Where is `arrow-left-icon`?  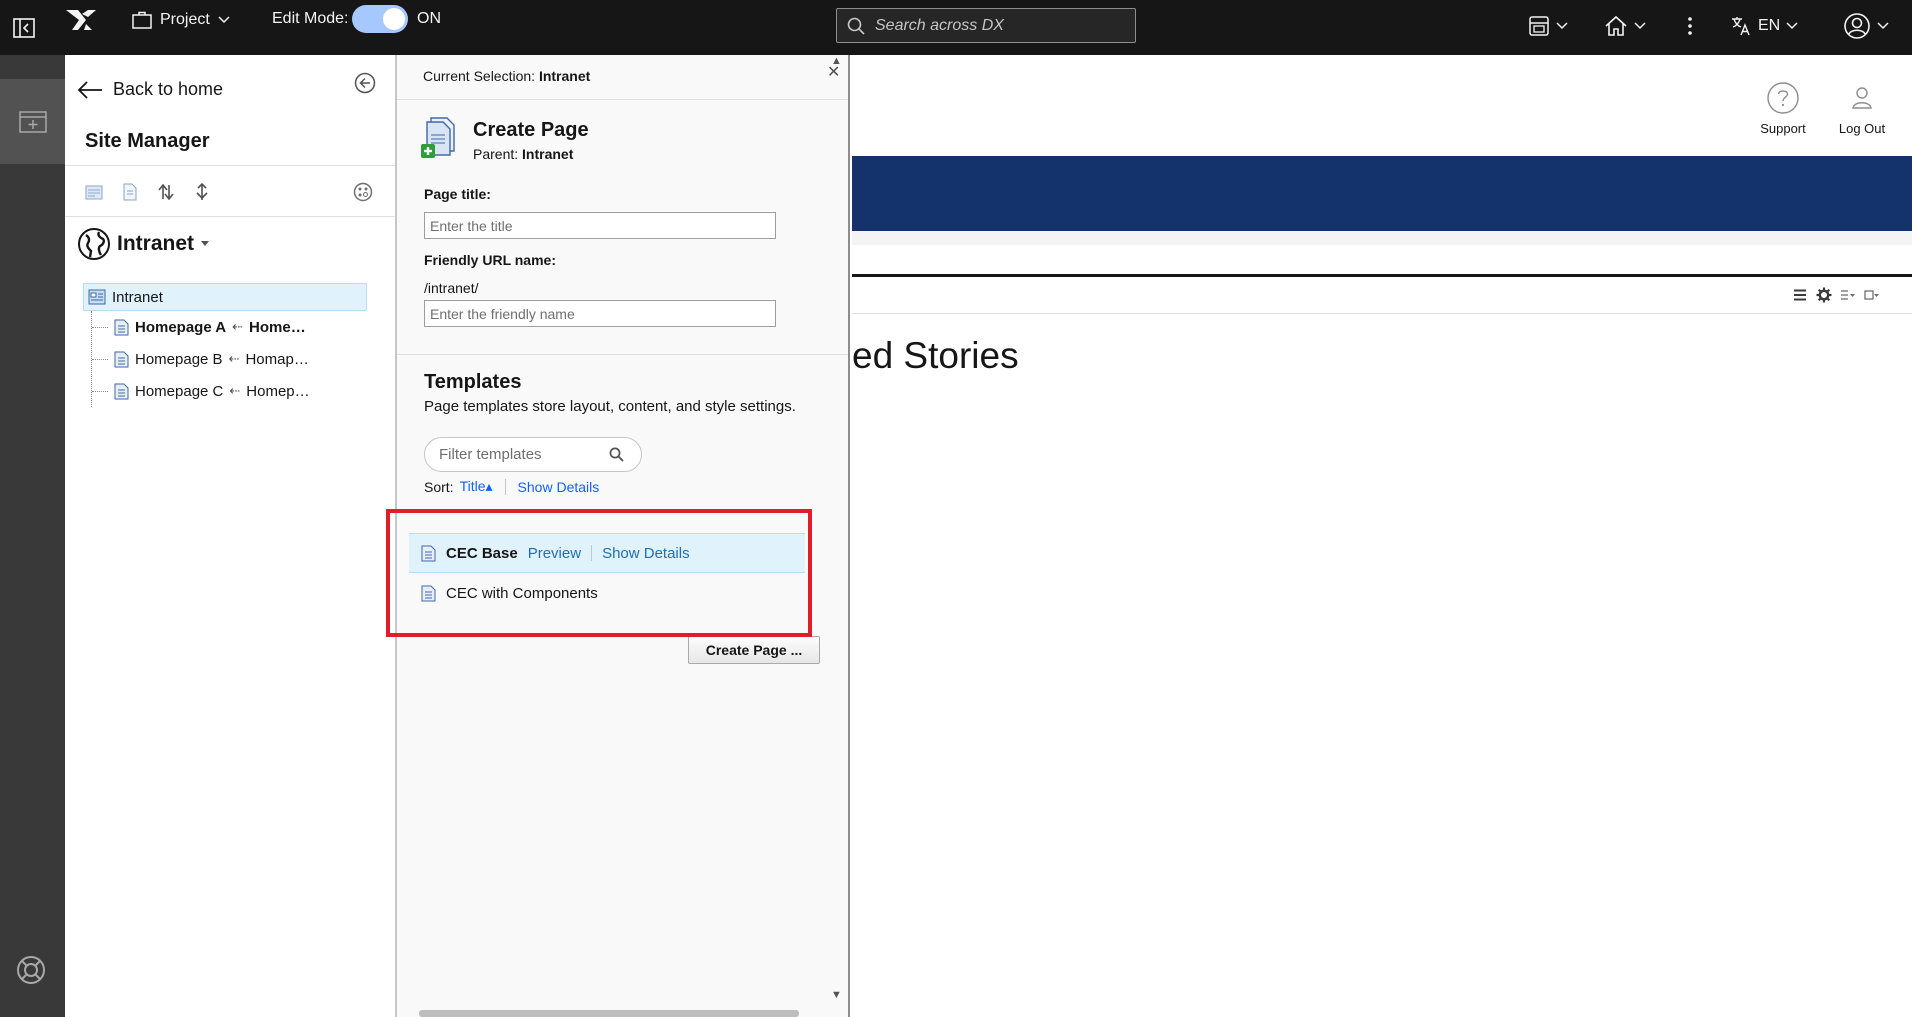 arrow-left-icon is located at coordinates (90, 89).